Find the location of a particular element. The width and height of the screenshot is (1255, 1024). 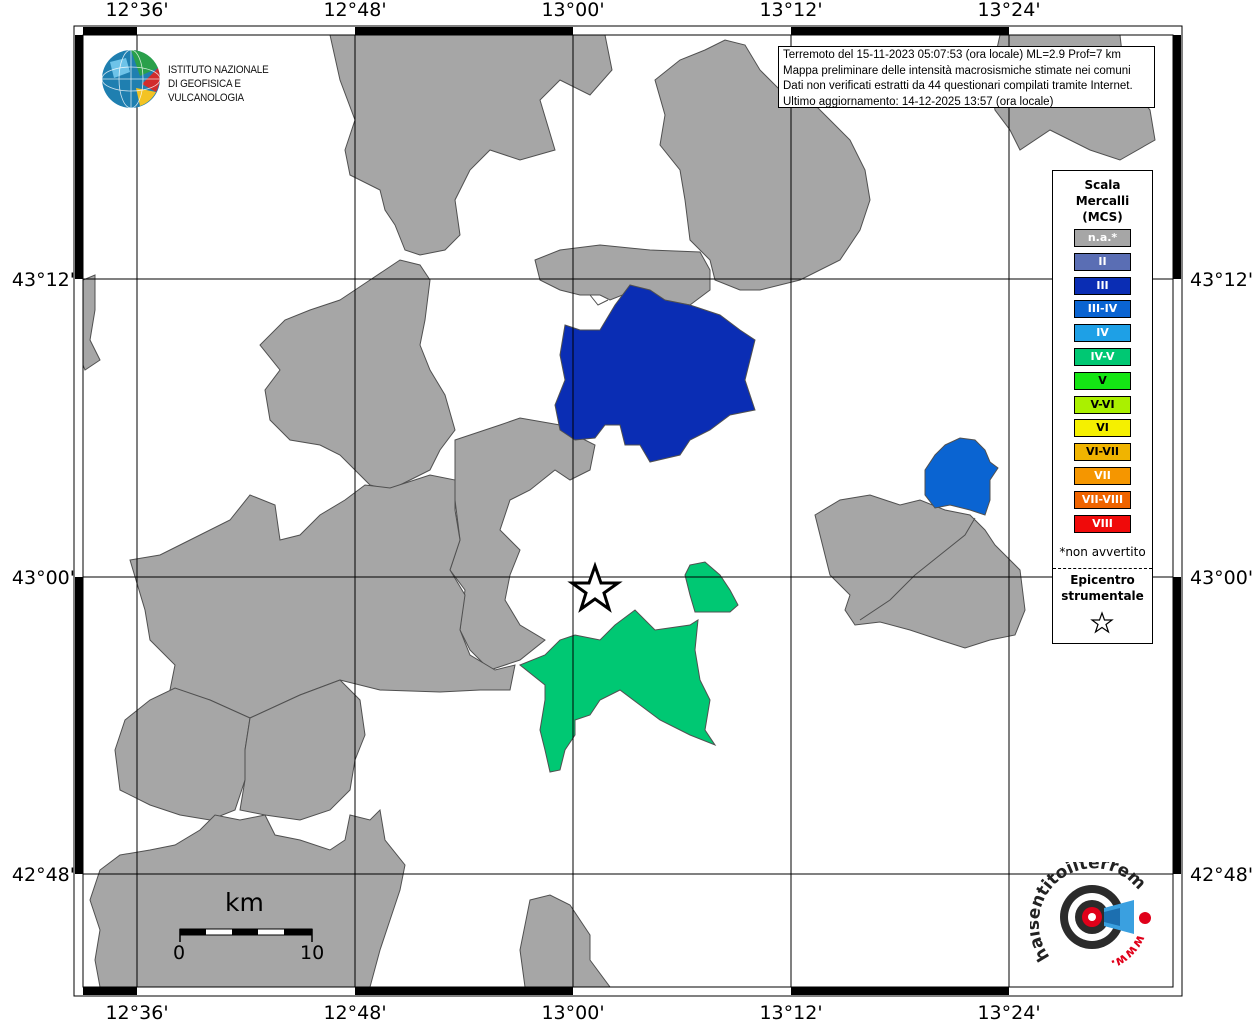

legend-swatch: II is located at coordinates (1102, 261).